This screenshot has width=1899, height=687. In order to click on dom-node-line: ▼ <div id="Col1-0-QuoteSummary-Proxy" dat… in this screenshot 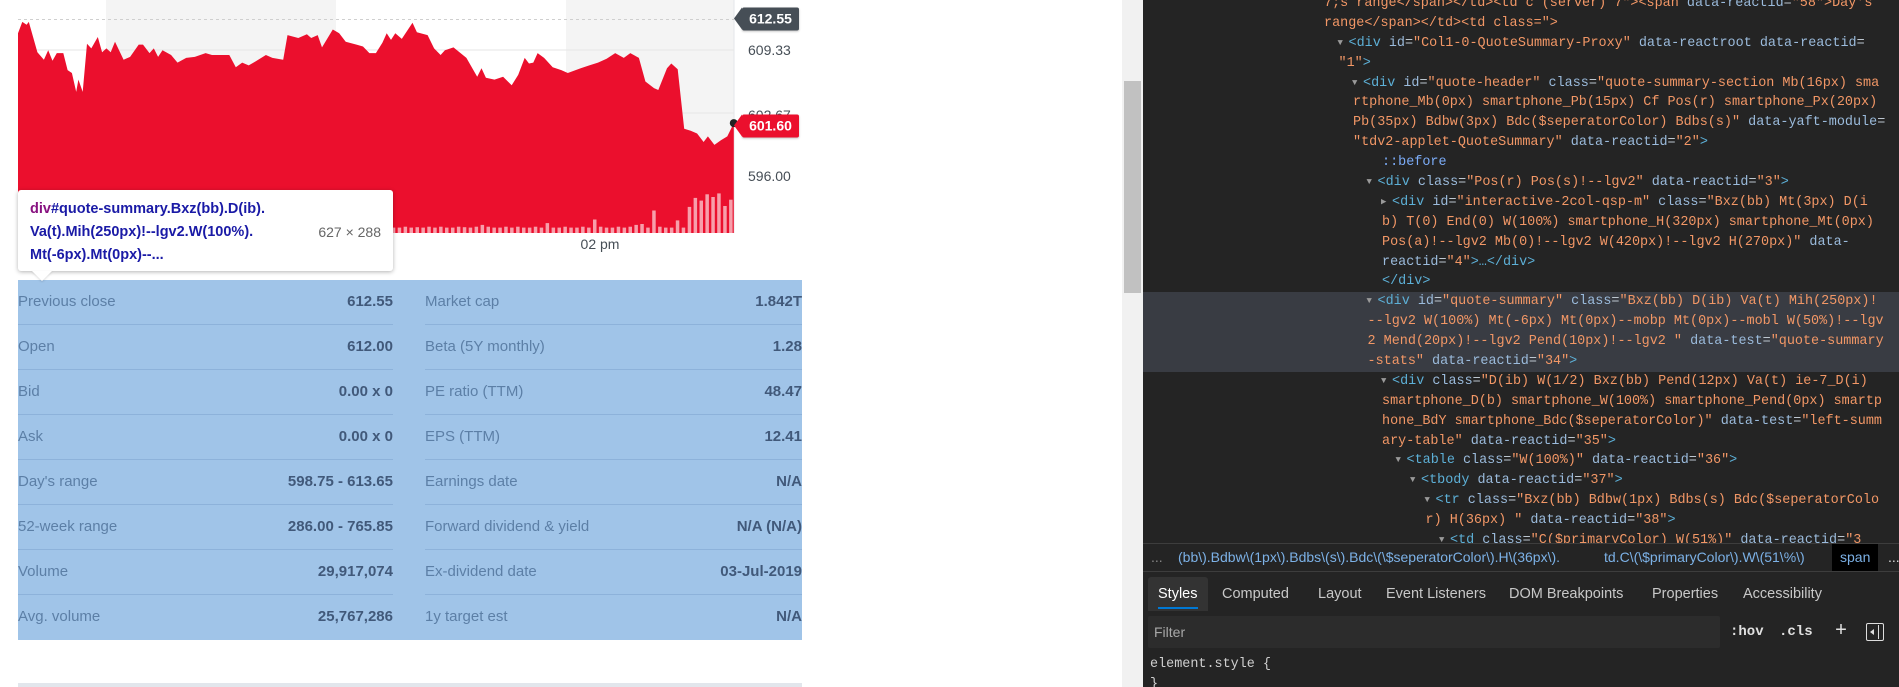, I will do `click(1521, 44)`.